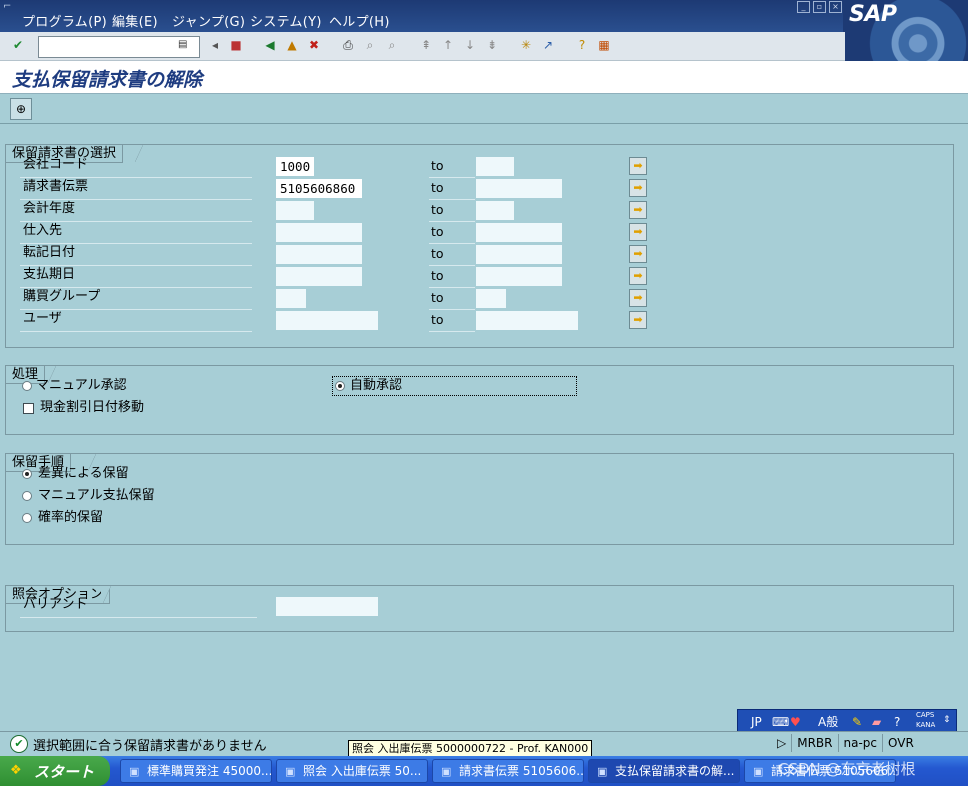  Describe the element at coordinates (64, 20) in the screenshot. I see `menu-program: プログラム(P)` at that location.